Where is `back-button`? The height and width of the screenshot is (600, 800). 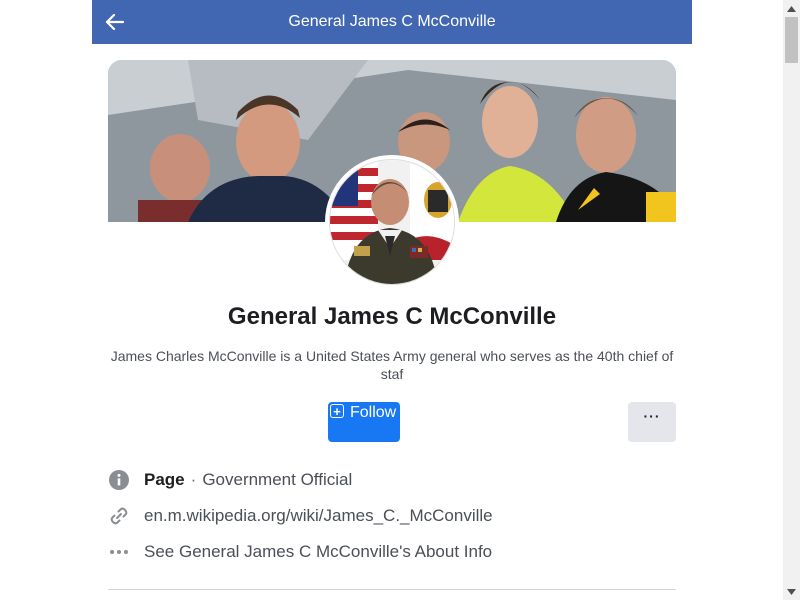 back-button is located at coordinates (115, 22).